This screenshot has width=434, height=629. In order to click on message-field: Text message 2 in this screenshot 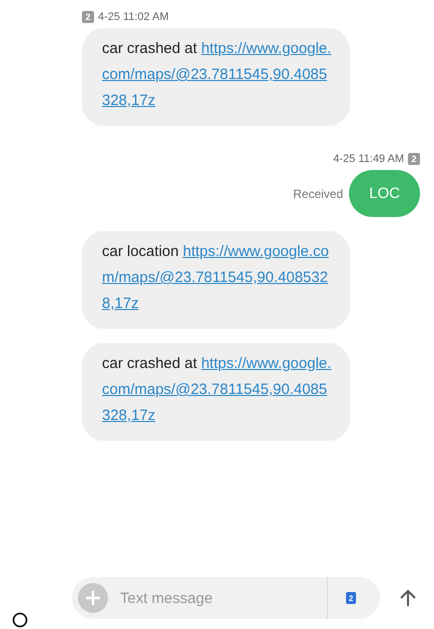, I will do `click(226, 598)`.